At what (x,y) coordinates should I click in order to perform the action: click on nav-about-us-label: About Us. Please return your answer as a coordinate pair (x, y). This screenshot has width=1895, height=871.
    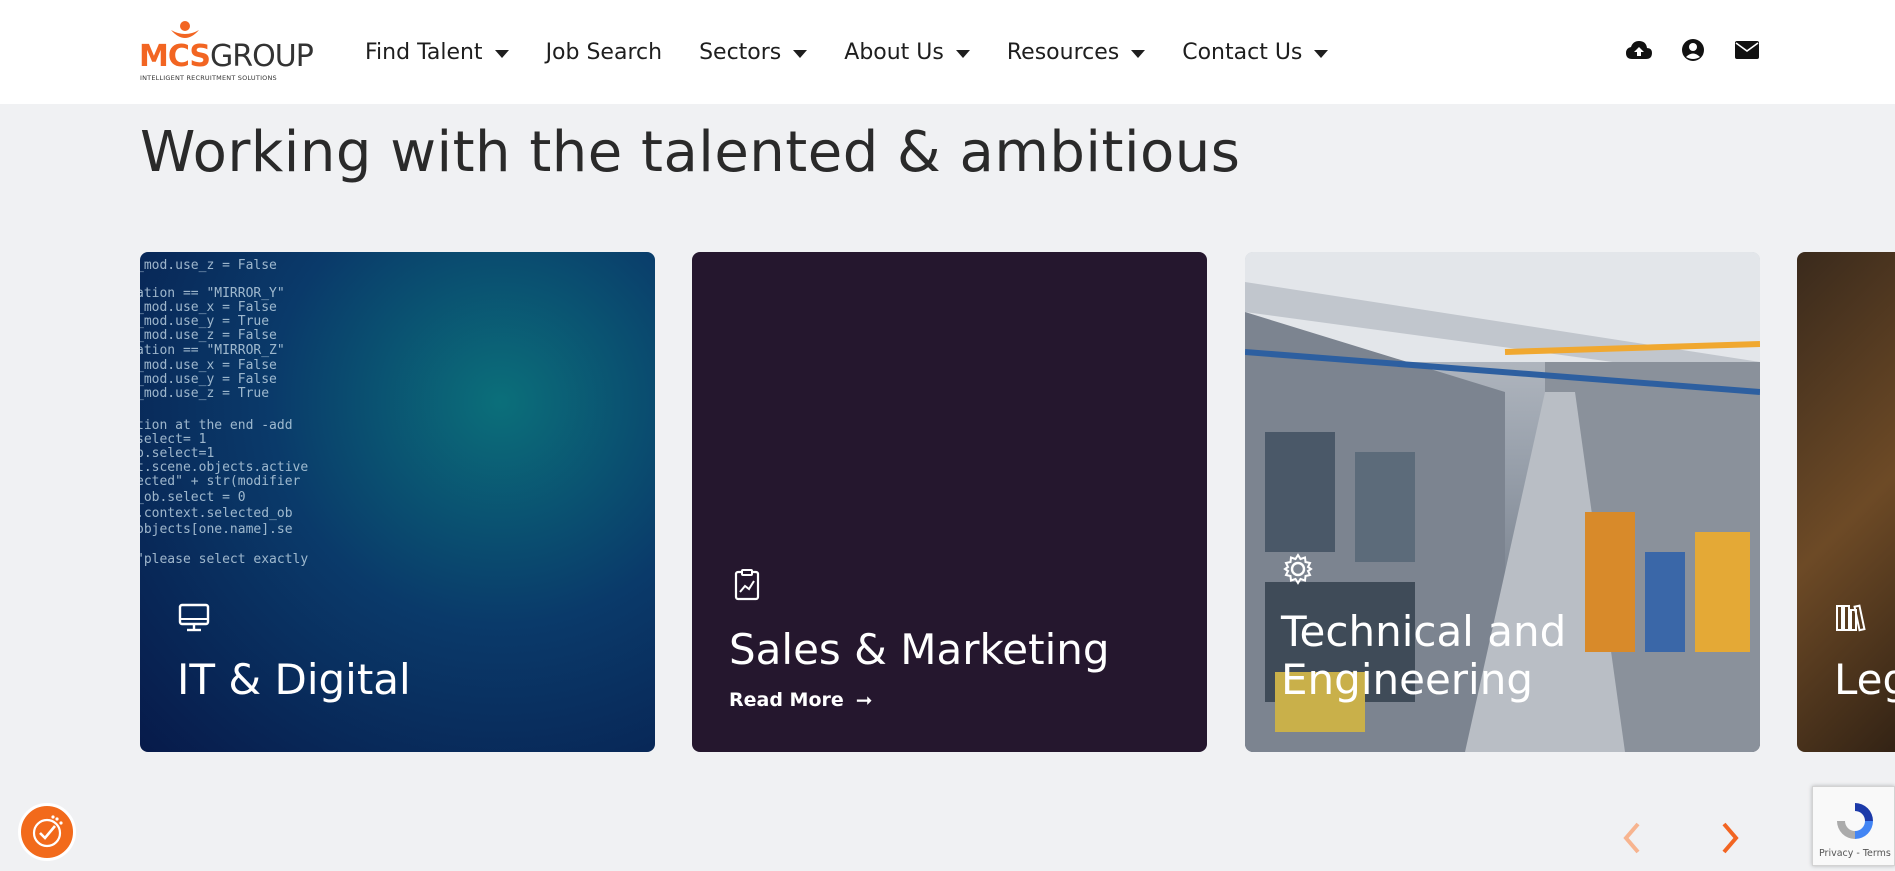
    Looking at the image, I should click on (894, 52).